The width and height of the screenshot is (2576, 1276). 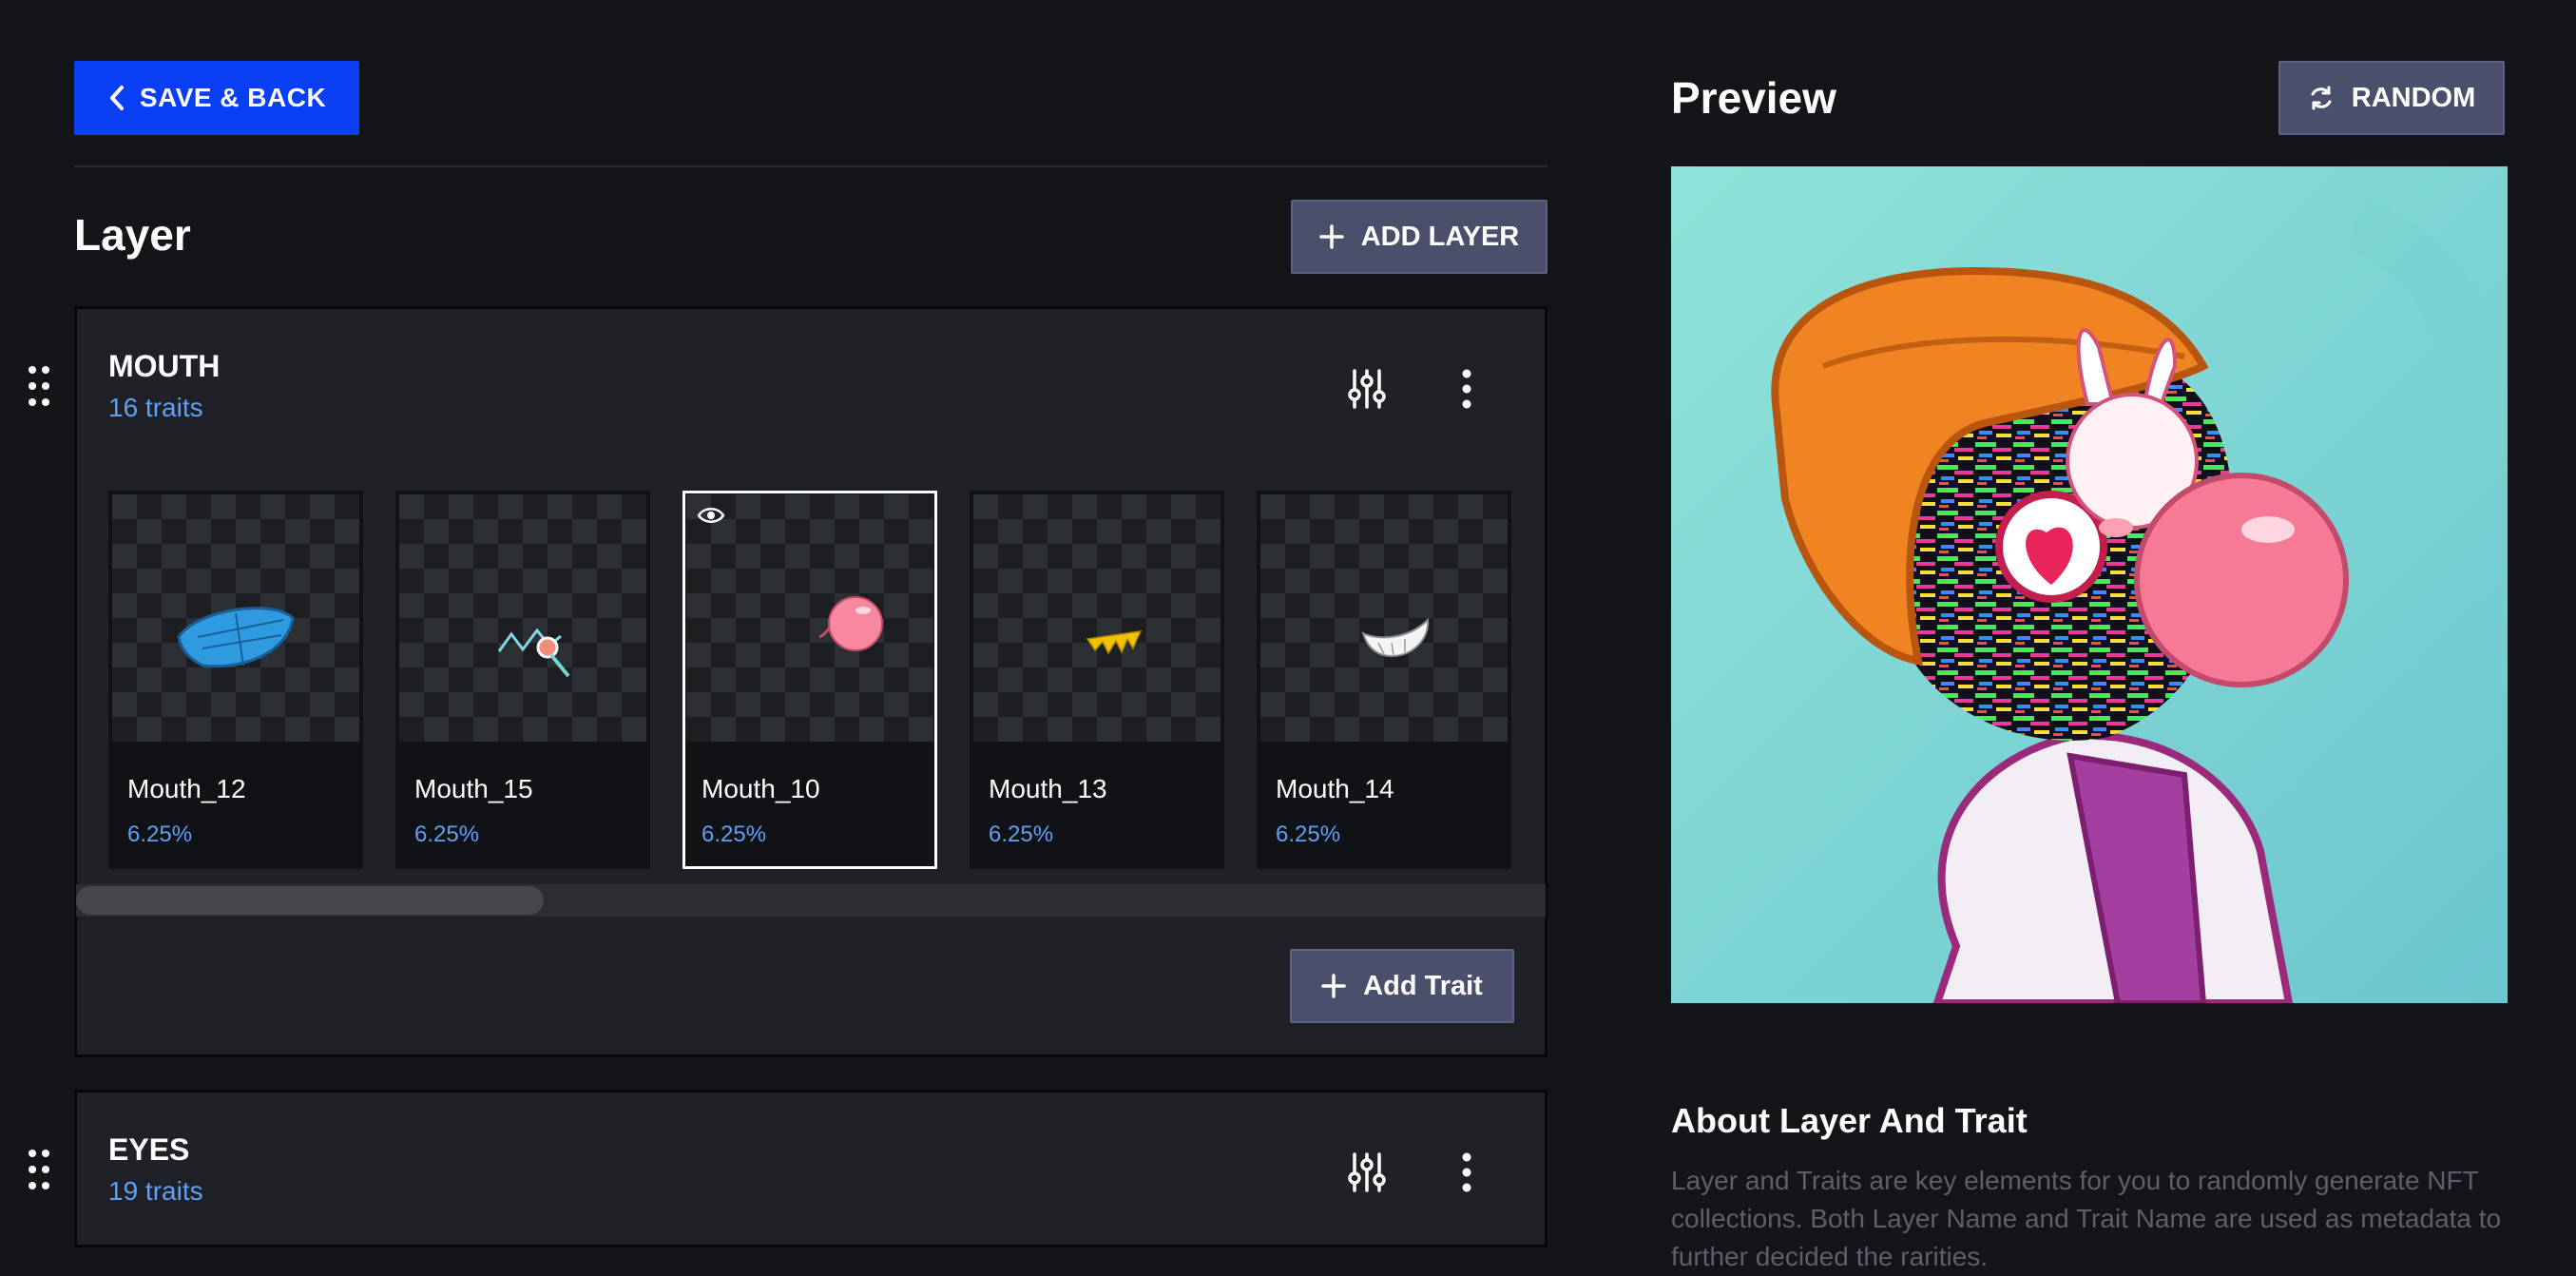 I want to click on add-trait-button: Add Trait, so click(x=1402, y=986).